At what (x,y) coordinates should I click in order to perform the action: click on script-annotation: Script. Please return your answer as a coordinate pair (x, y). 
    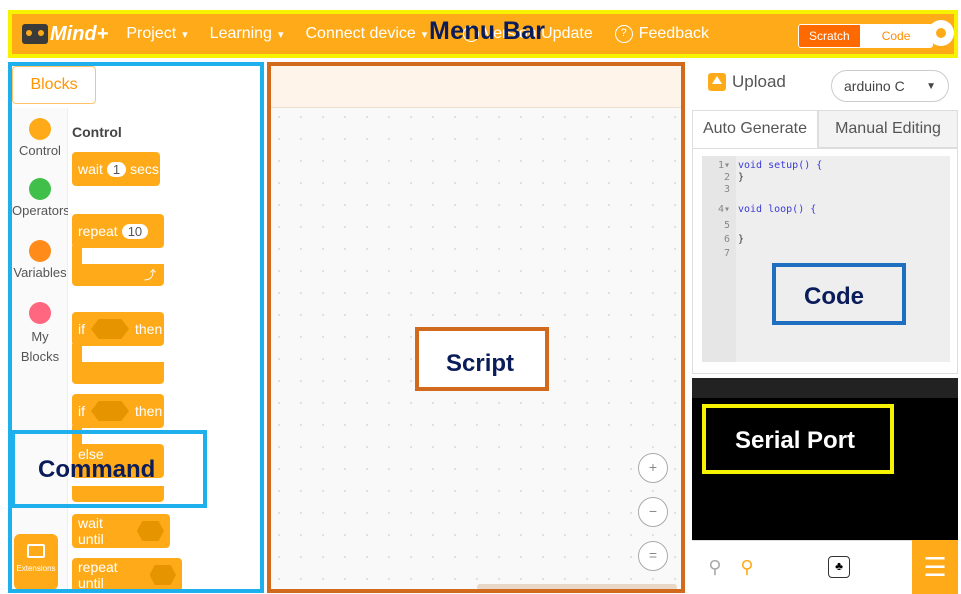
    Looking at the image, I should click on (480, 363).